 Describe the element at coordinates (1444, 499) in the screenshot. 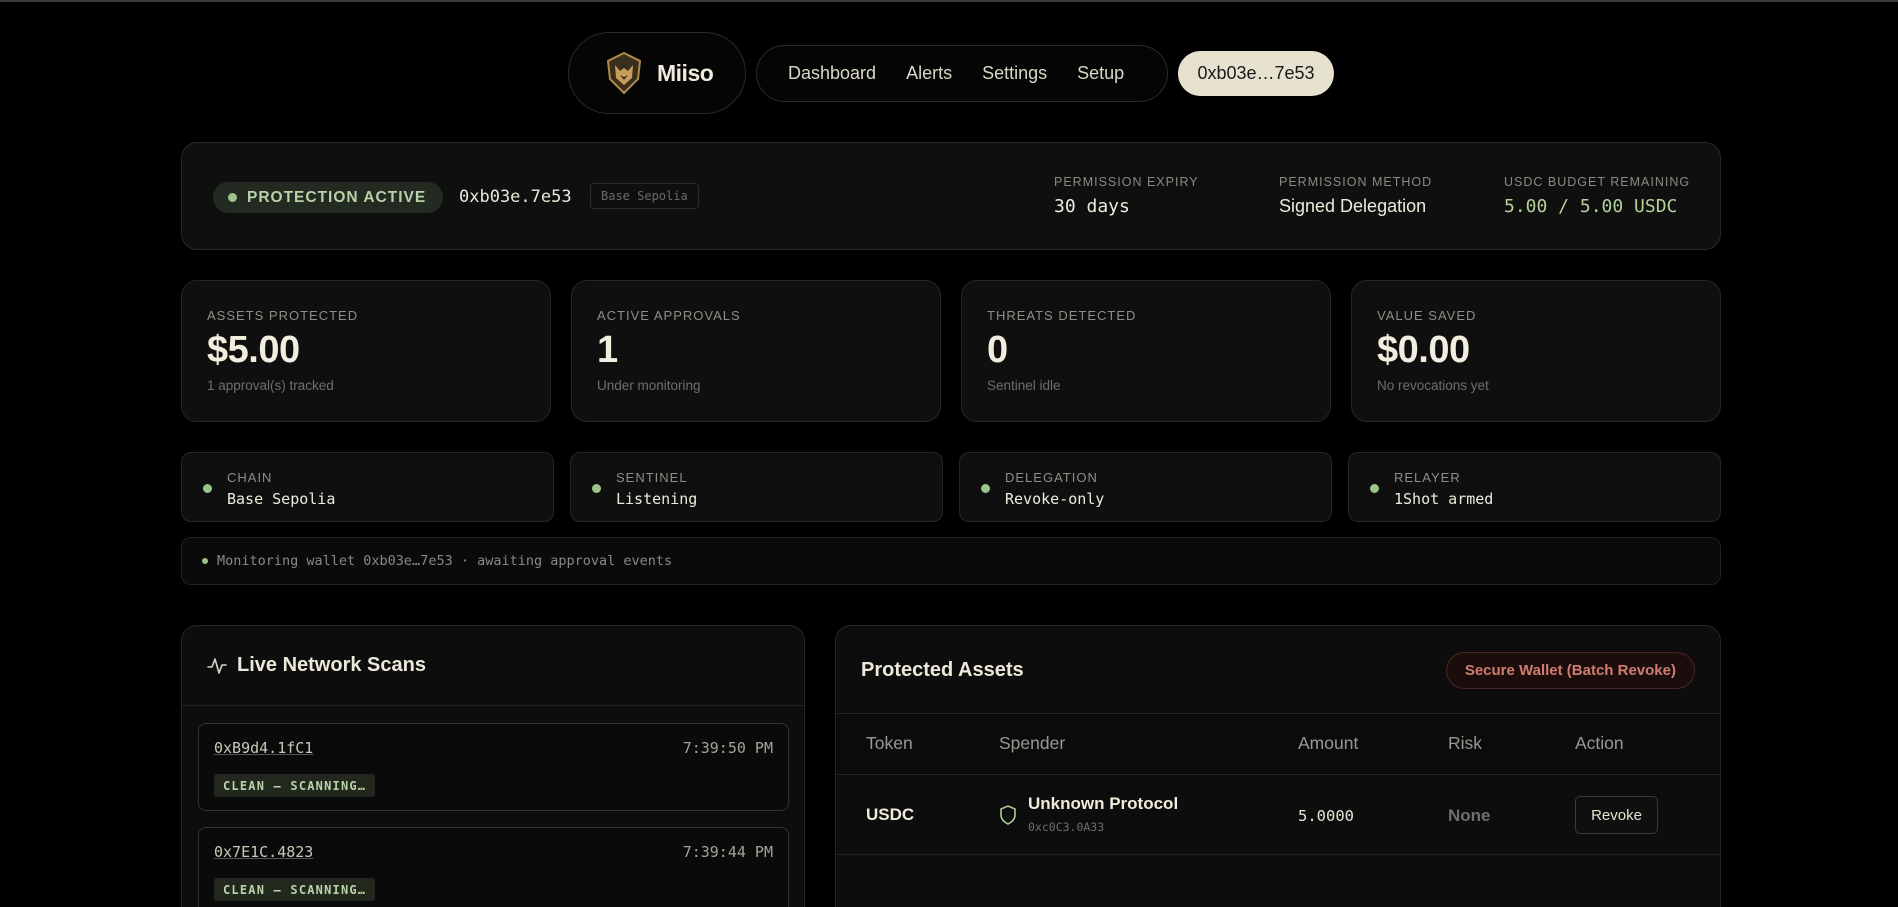

I see `system-value: 1Shot armed` at that location.